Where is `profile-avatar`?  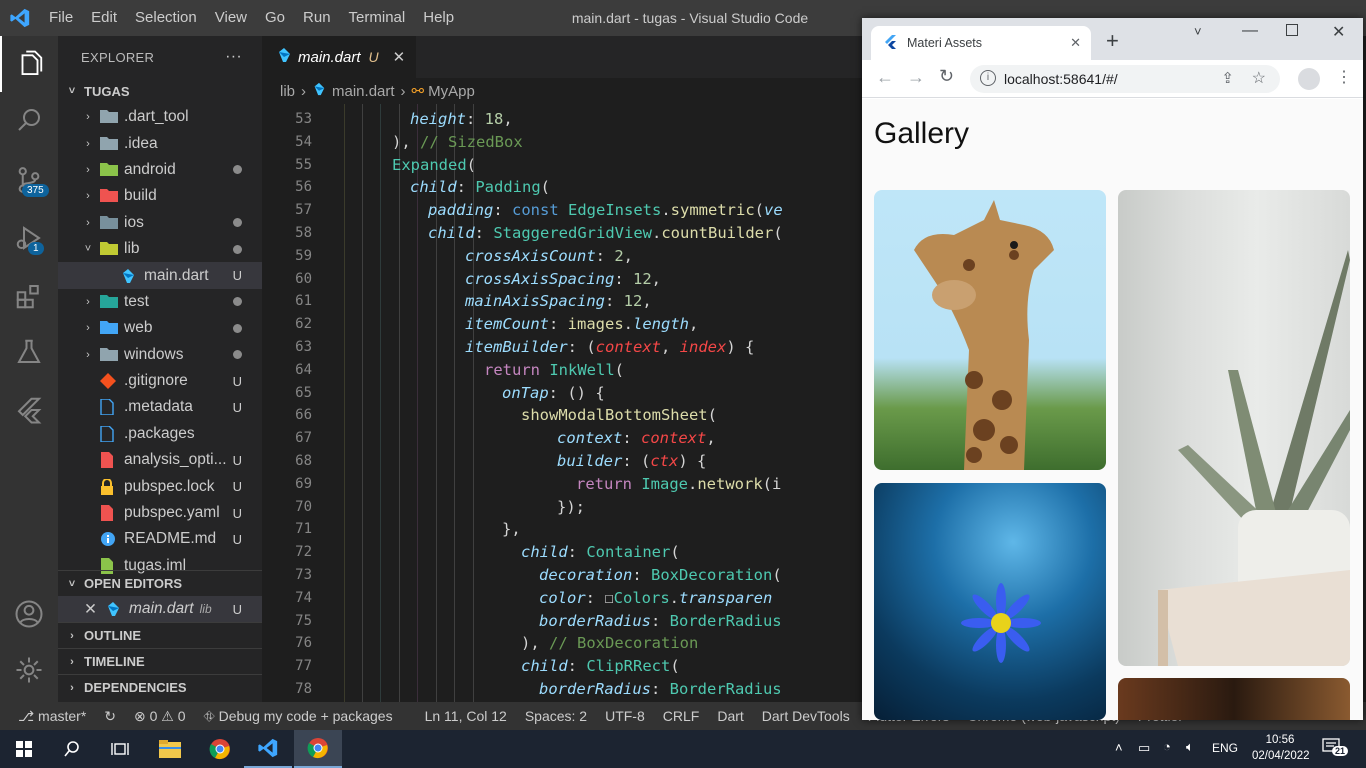 profile-avatar is located at coordinates (1309, 79).